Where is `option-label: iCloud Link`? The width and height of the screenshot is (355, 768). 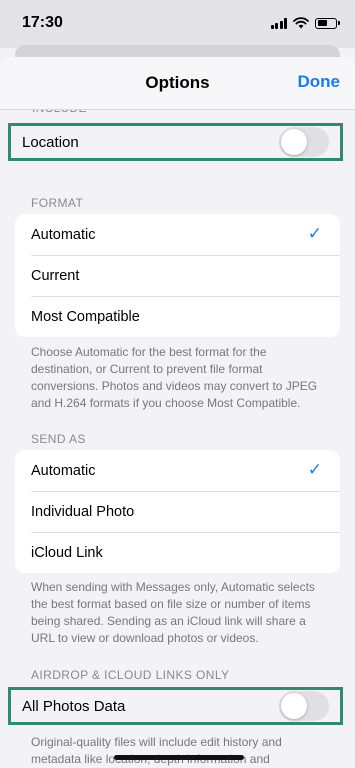
option-label: iCloud Link is located at coordinates (67, 552).